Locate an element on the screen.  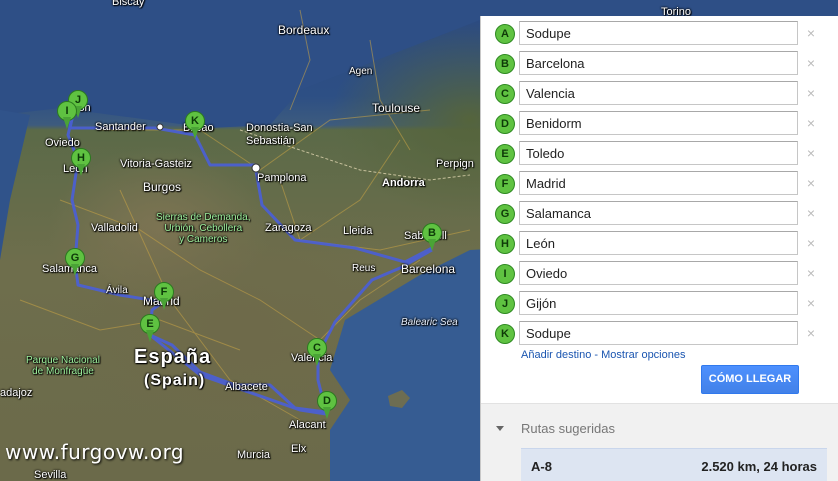
label-alicante: Alacant is located at coordinates (307, 425).